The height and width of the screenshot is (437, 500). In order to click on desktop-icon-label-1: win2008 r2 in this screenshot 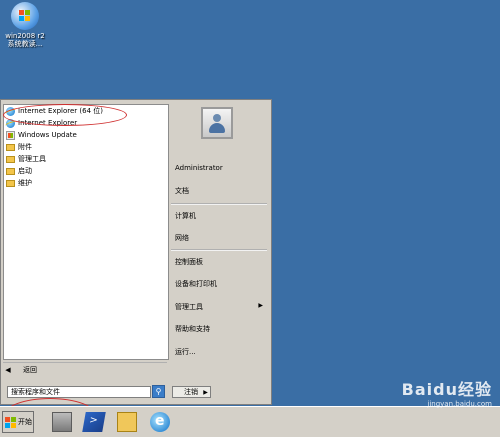, I will do `click(25, 36)`.